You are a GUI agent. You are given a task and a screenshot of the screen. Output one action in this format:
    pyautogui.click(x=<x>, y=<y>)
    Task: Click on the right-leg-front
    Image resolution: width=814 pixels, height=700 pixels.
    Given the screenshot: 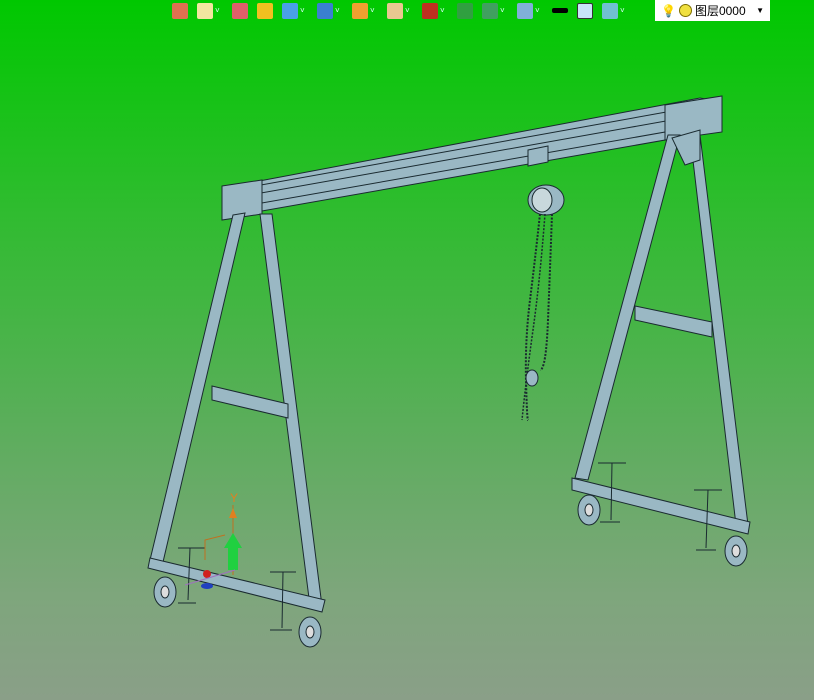 What is the action you would take?
    pyautogui.click(x=627, y=307)
    